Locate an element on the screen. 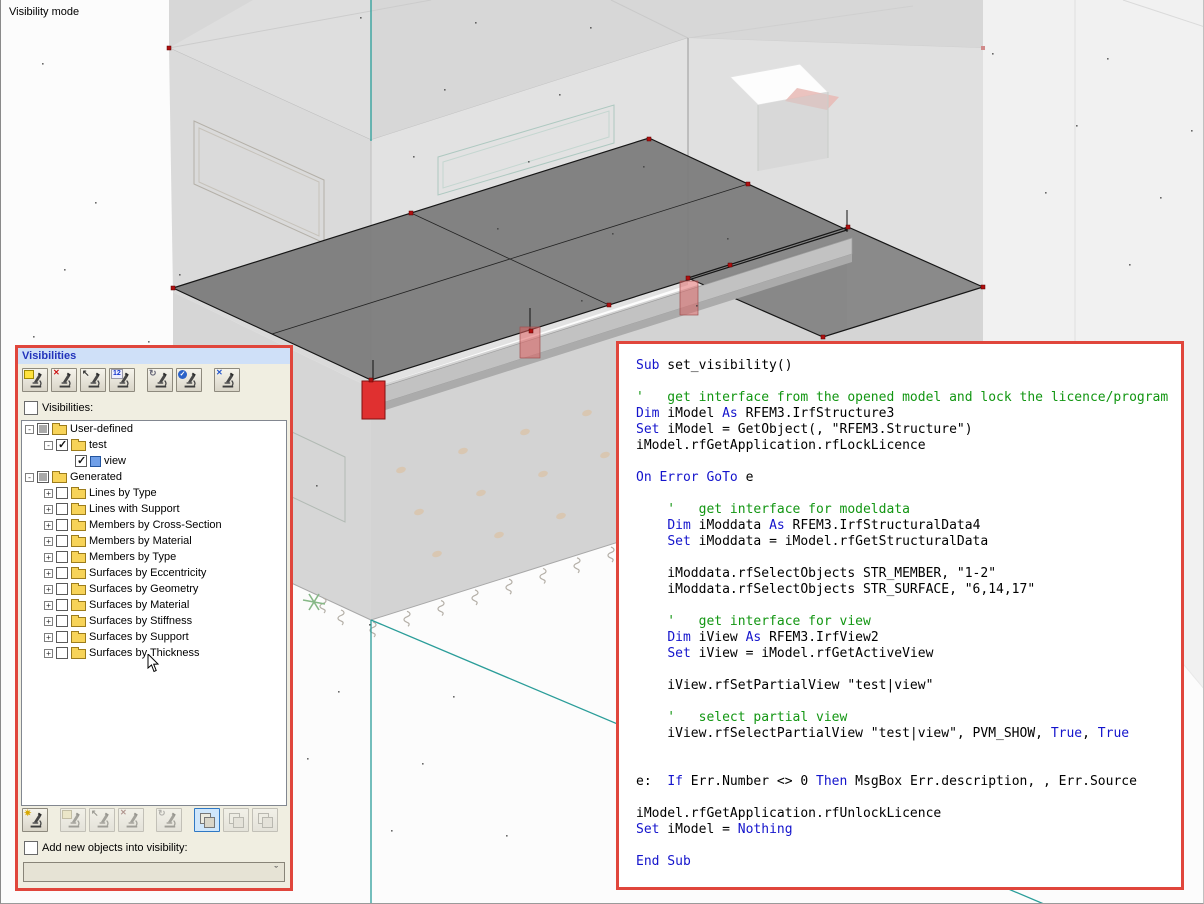 Image resolution: width=1204 pixels, height=904 pixels. tree-item-members-by-material: + Members by Material is located at coordinates (154, 541).